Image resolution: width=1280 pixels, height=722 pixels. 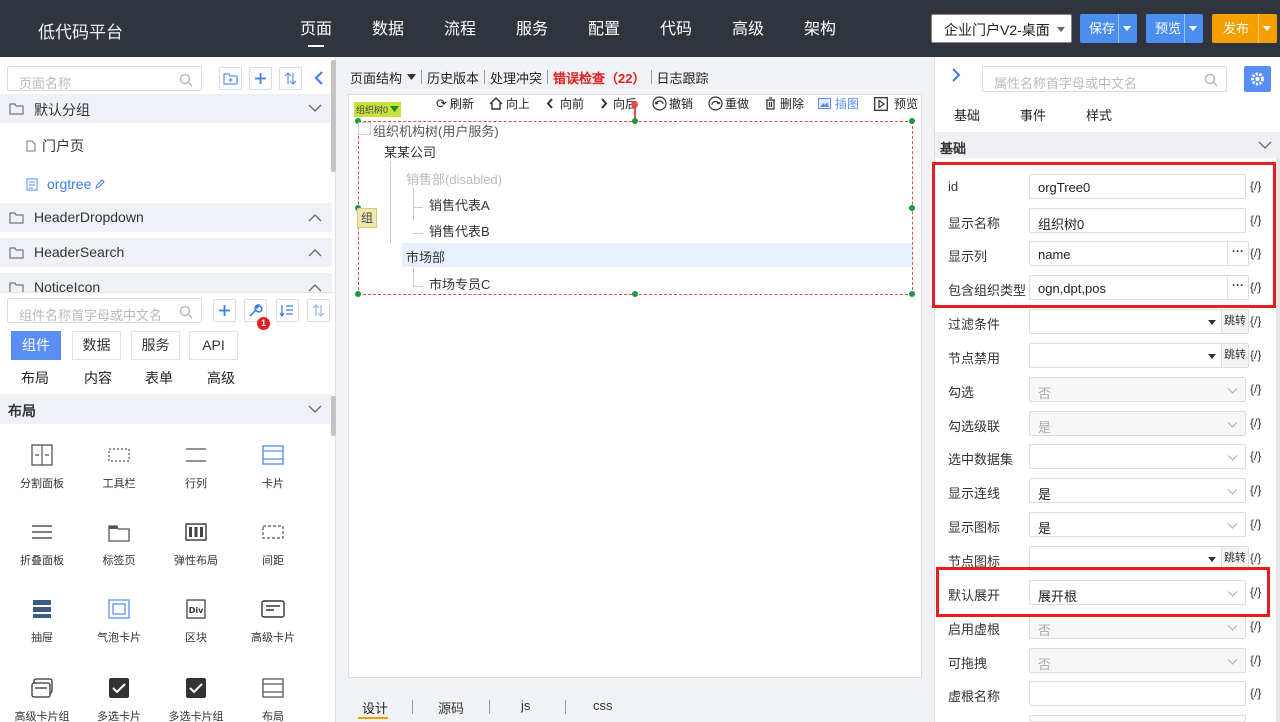 What do you see at coordinates (1137, 718) in the screenshot?
I see `prop-input-next` at bounding box center [1137, 718].